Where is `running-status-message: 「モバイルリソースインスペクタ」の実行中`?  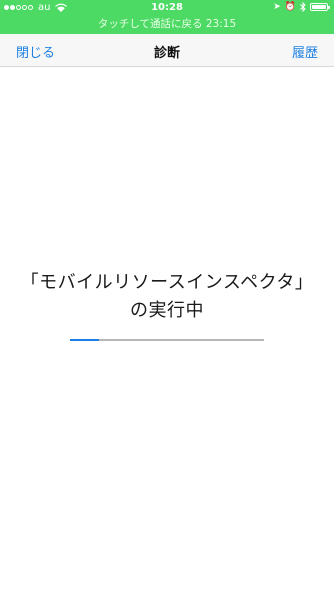 running-status-message: 「モバイルリソースインスペクタ」の実行中 is located at coordinates (167, 296).